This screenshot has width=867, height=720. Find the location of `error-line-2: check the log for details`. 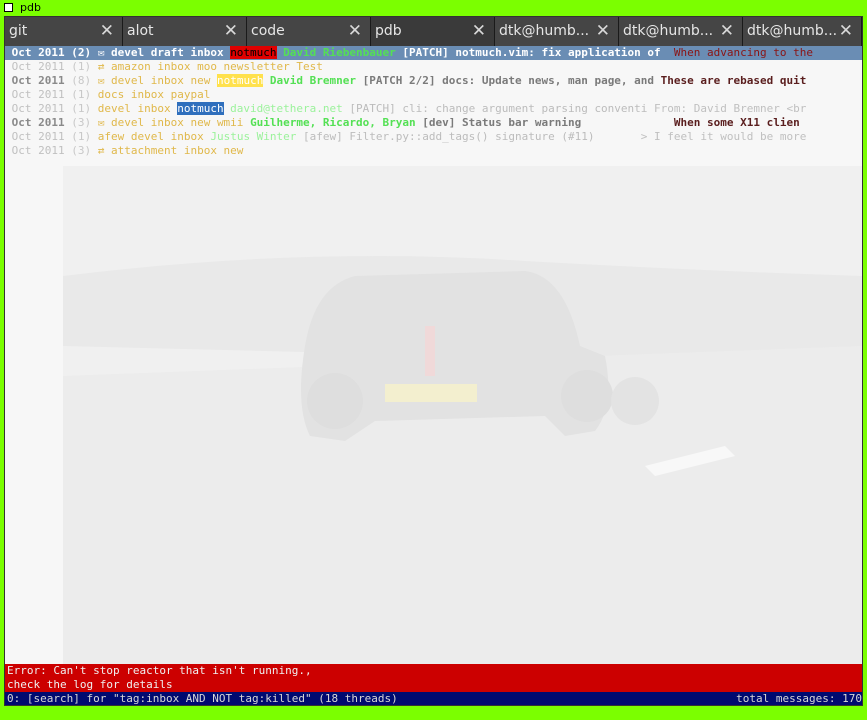

error-line-2: check the log for details is located at coordinates (90, 684).